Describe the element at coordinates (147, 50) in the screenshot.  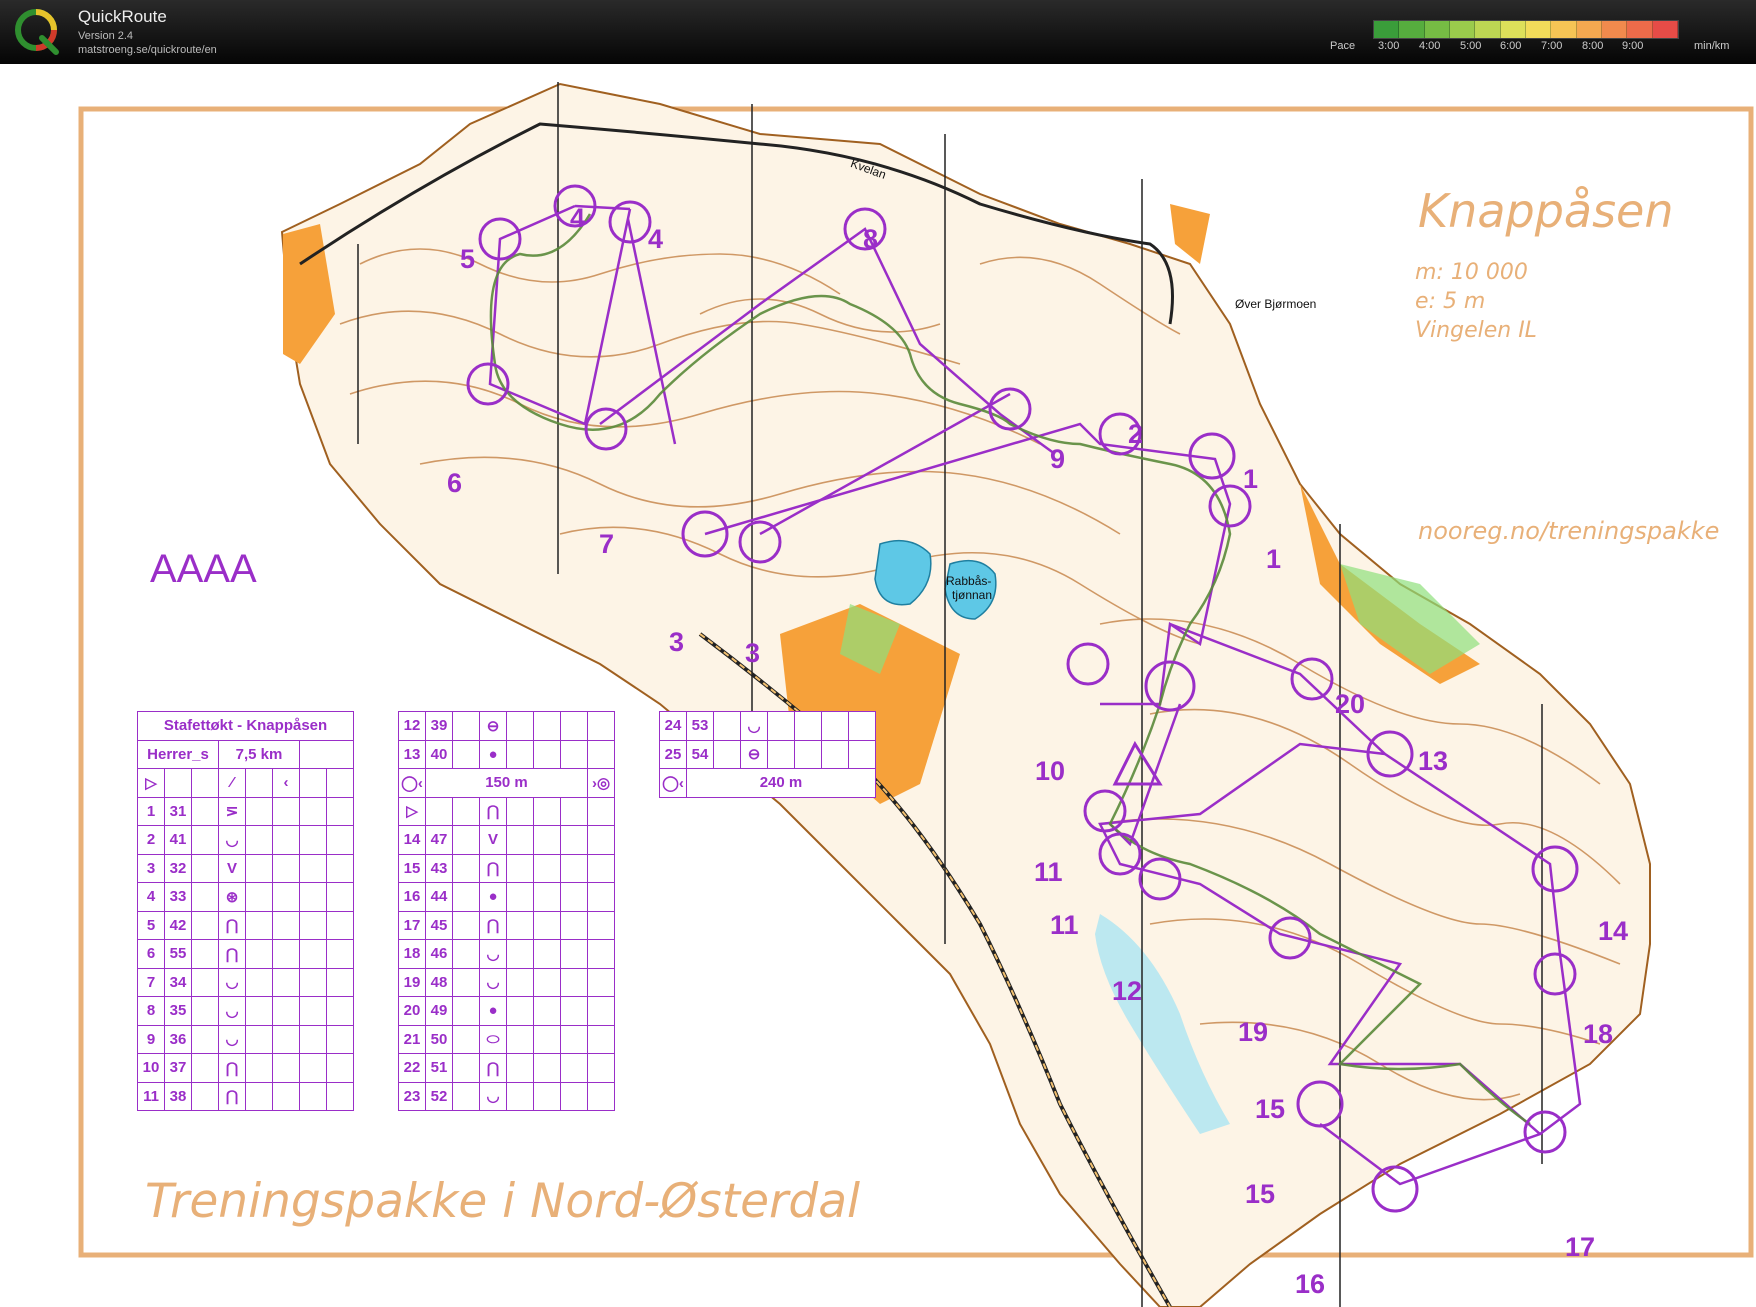
I see `app-url: matstroeng.se/quickroute/en` at that location.